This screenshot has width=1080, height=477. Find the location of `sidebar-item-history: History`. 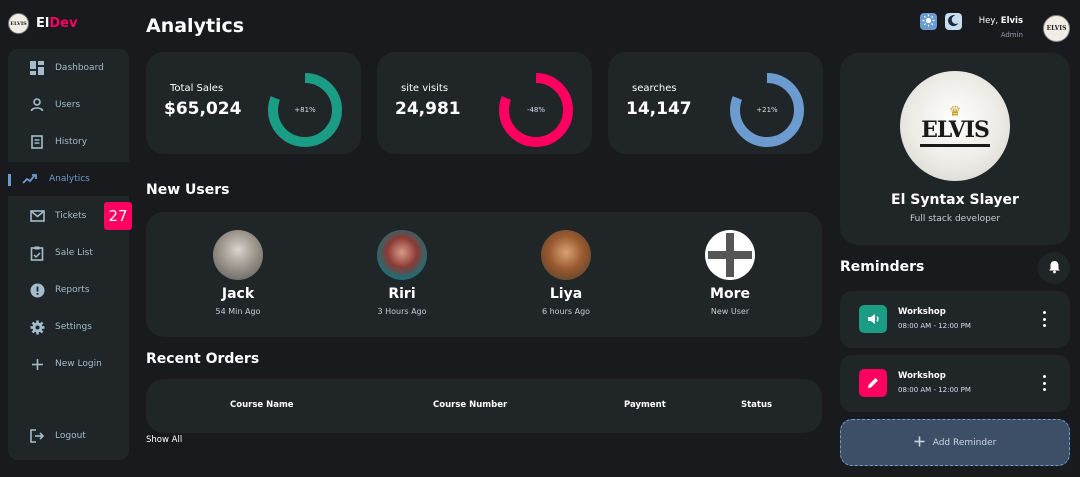

sidebar-item-history: History is located at coordinates (68, 142).